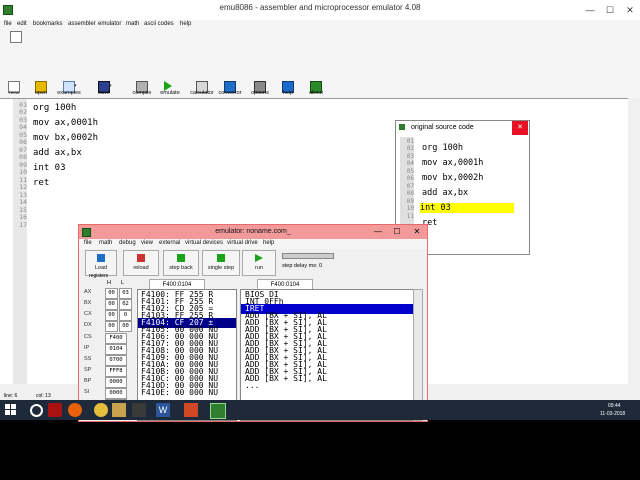 The image size is (640, 480). I want to click on emu-menu-virtual-devices: virtual devices, so click(204, 243).